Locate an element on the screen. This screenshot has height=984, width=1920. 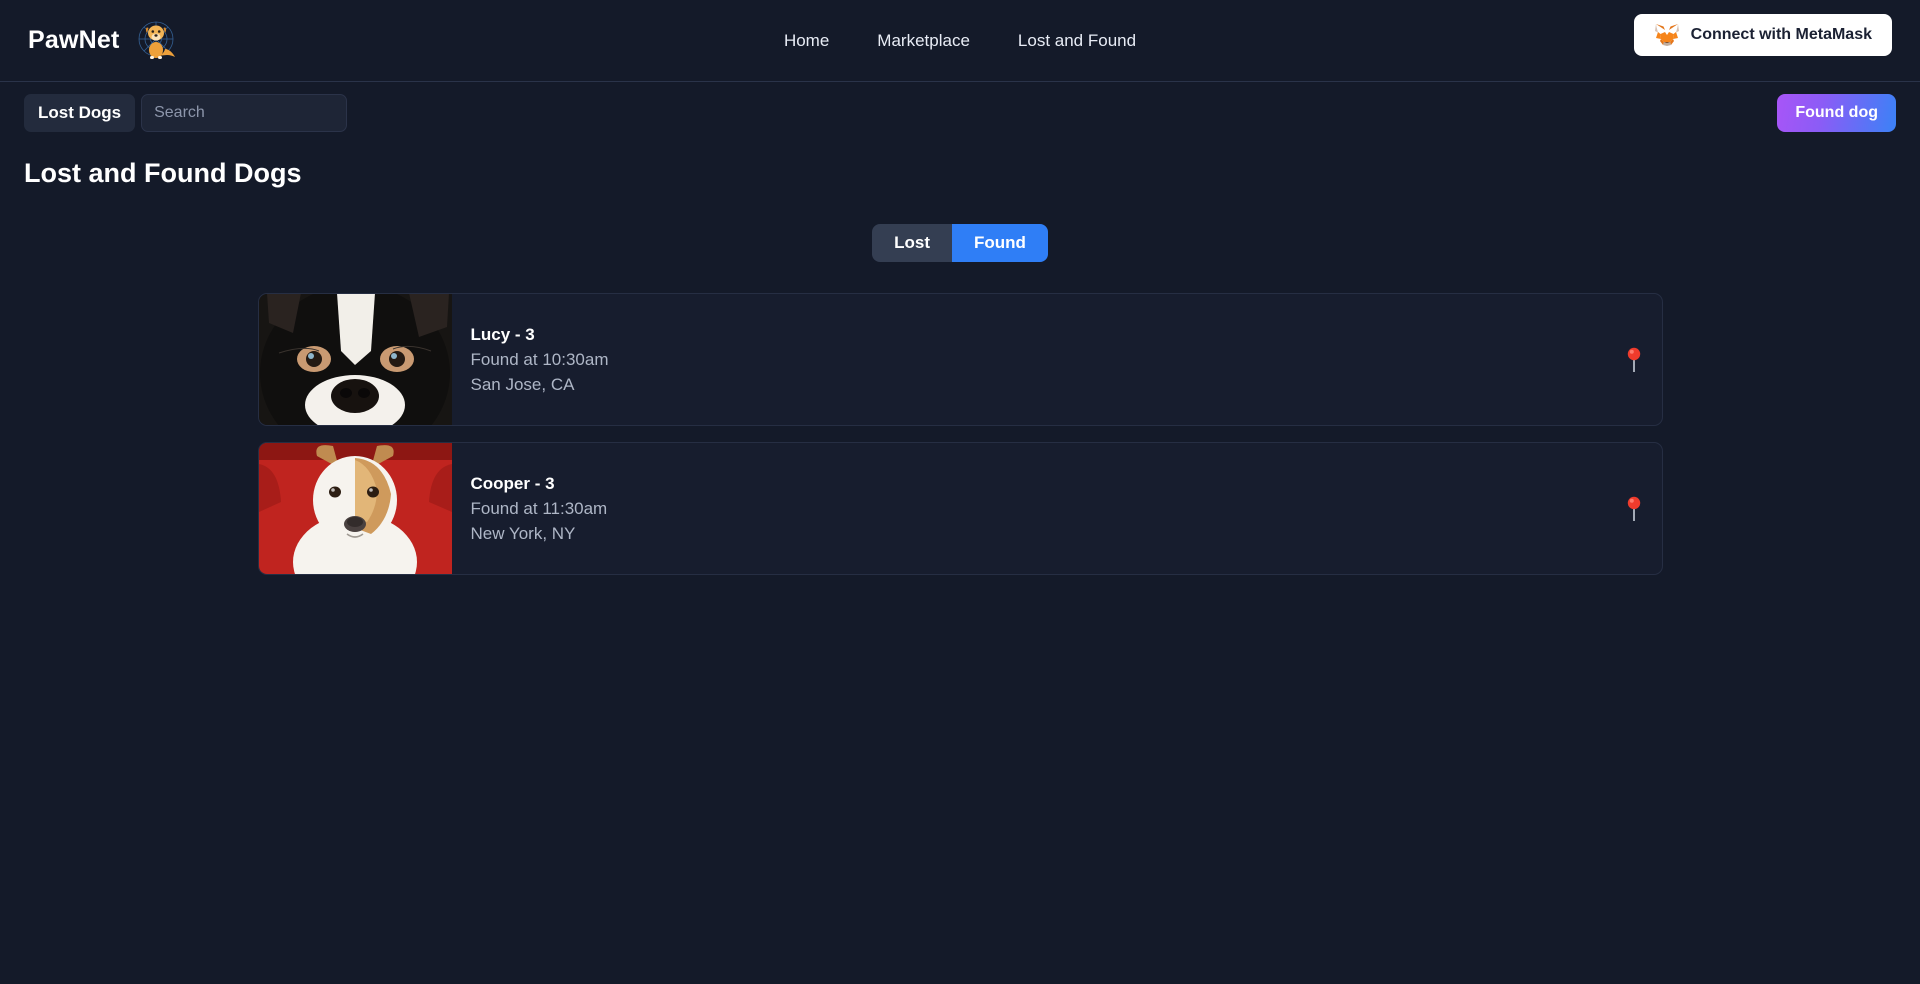
dog-found-time: Found at 10:30am is located at coordinates (539, 359).